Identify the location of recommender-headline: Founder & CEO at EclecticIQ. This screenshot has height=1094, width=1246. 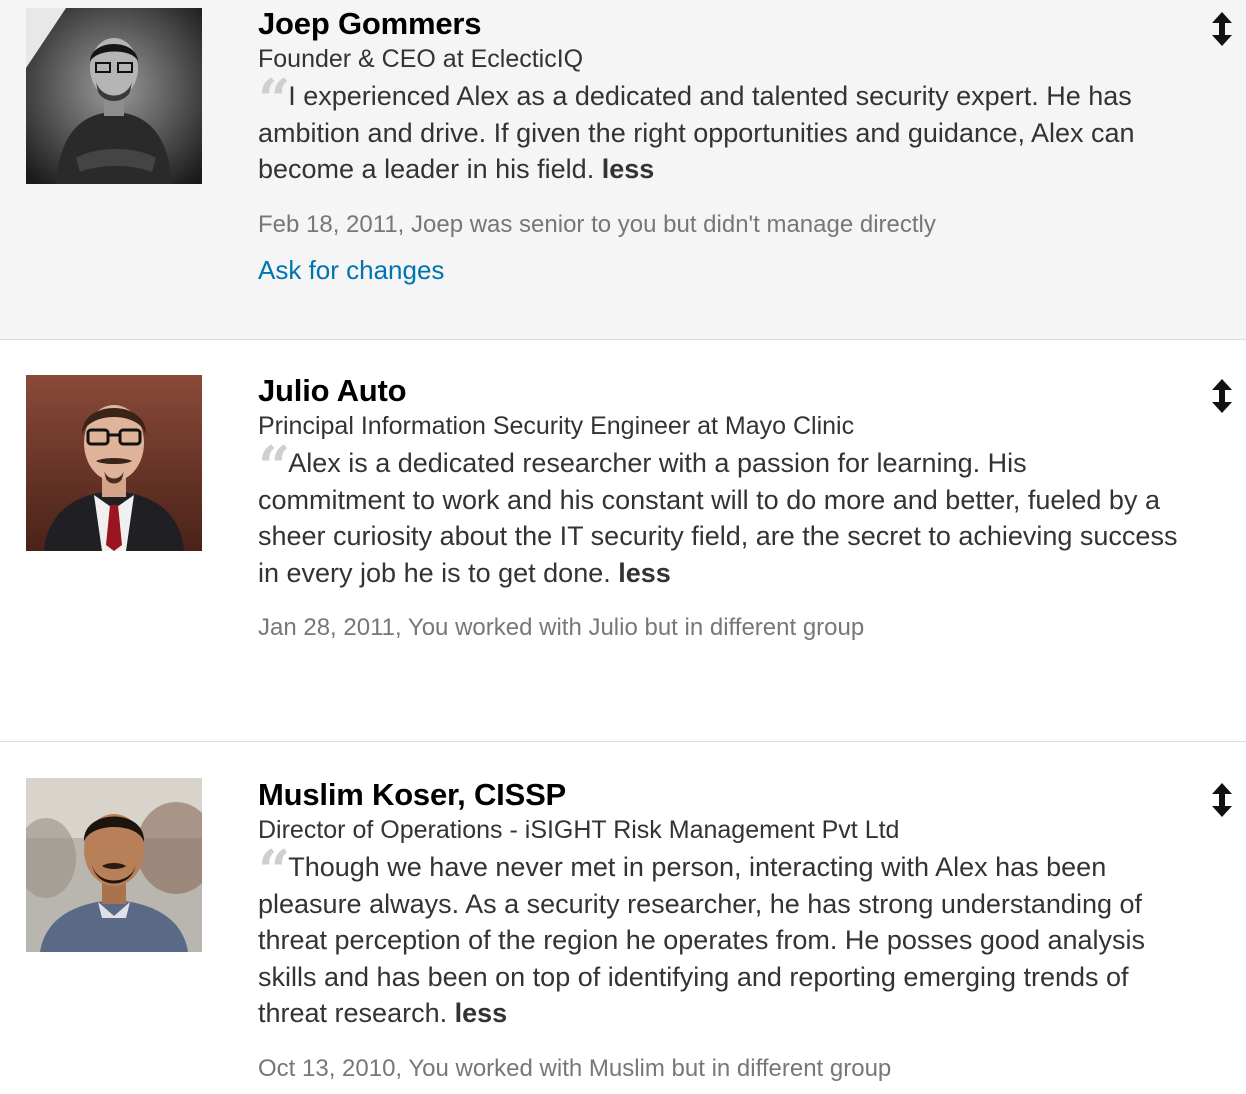
(421, 59).